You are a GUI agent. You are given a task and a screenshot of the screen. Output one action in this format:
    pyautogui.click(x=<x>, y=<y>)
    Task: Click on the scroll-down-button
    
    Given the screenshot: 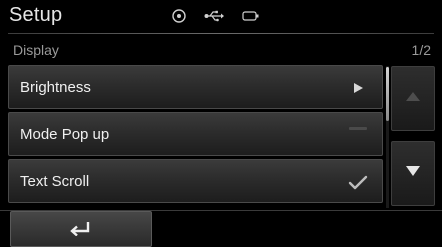 What is the action you would take?
    pyautogui.click(x=413, y=173)
    